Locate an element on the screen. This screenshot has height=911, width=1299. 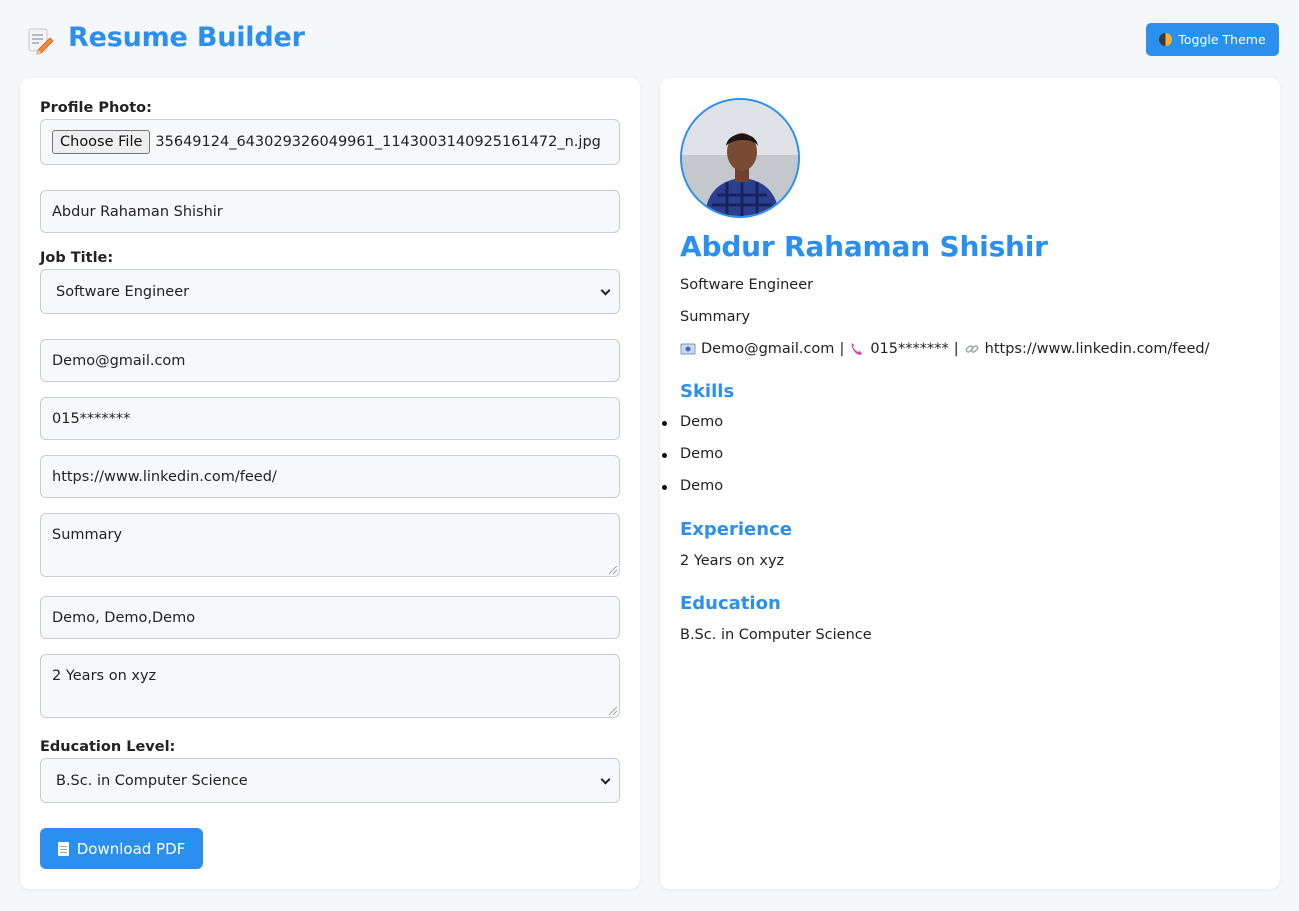
profile-avatar is located at coordinates (740, 158).